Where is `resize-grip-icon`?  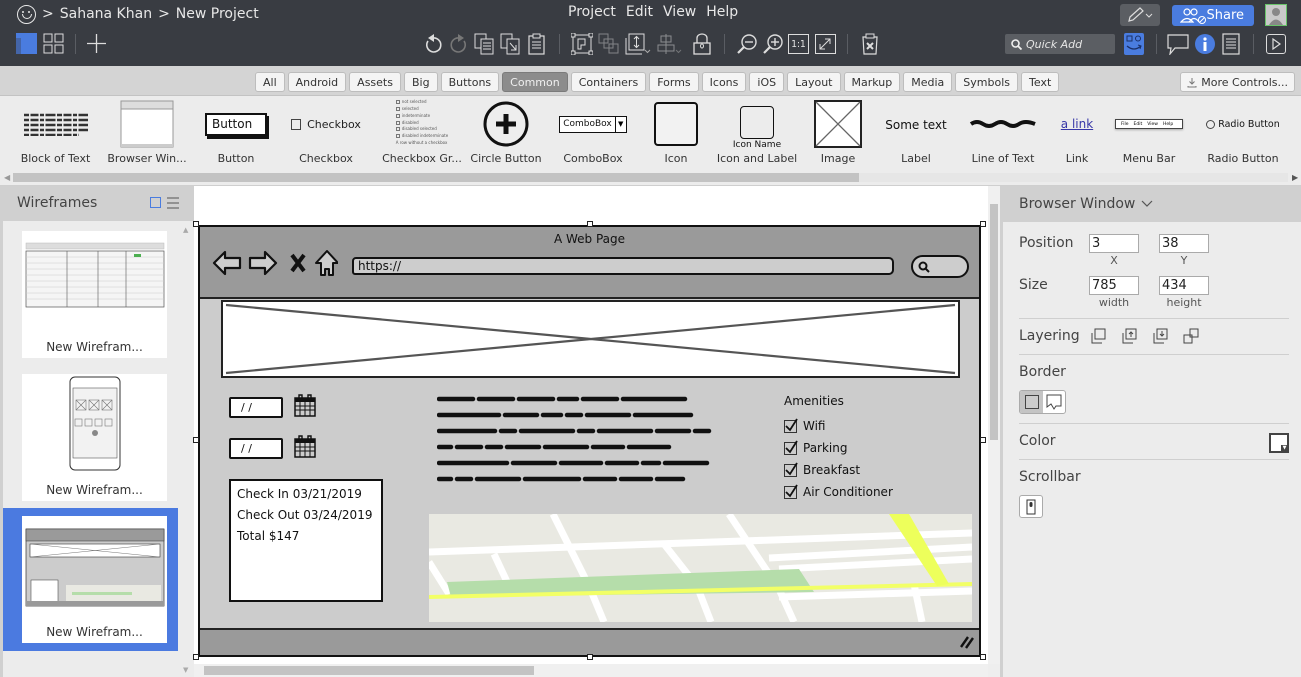
resize-grip-icon is located at coordinates (967, 642).